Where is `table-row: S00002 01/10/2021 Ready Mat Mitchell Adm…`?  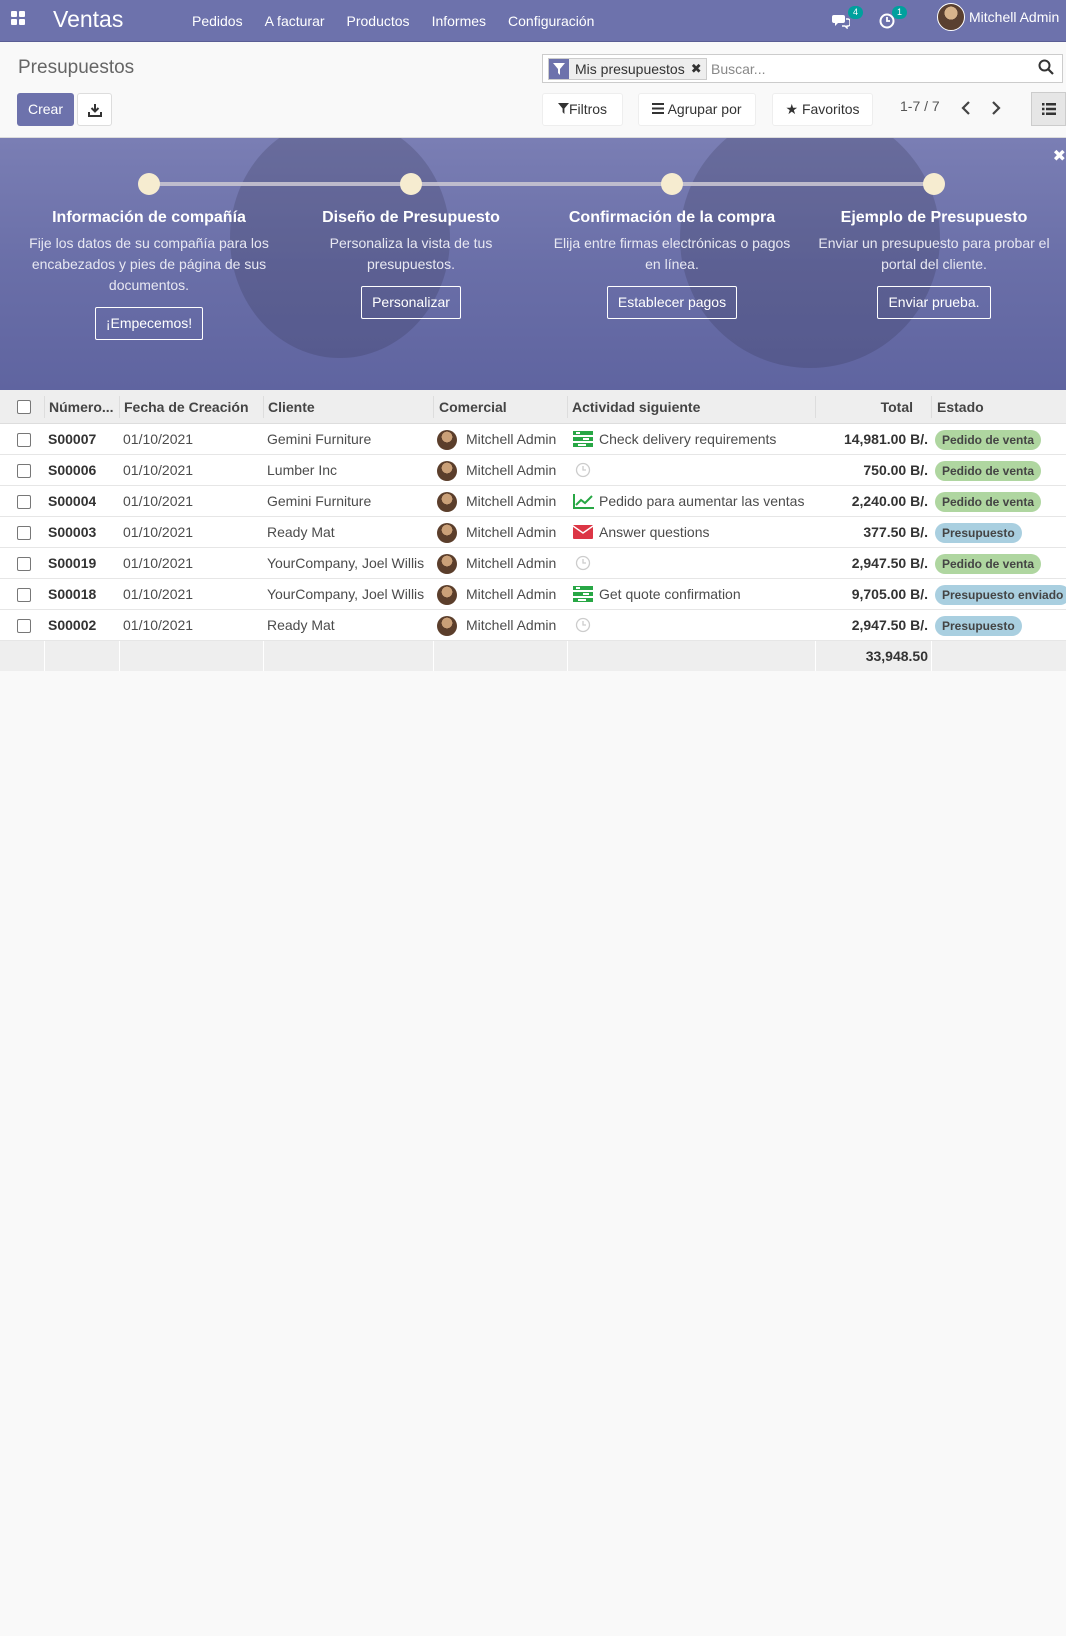
table-row: S00002 01/10/2021 Ready Mat Mitchell Adm… is located at coordinates (533, 625).